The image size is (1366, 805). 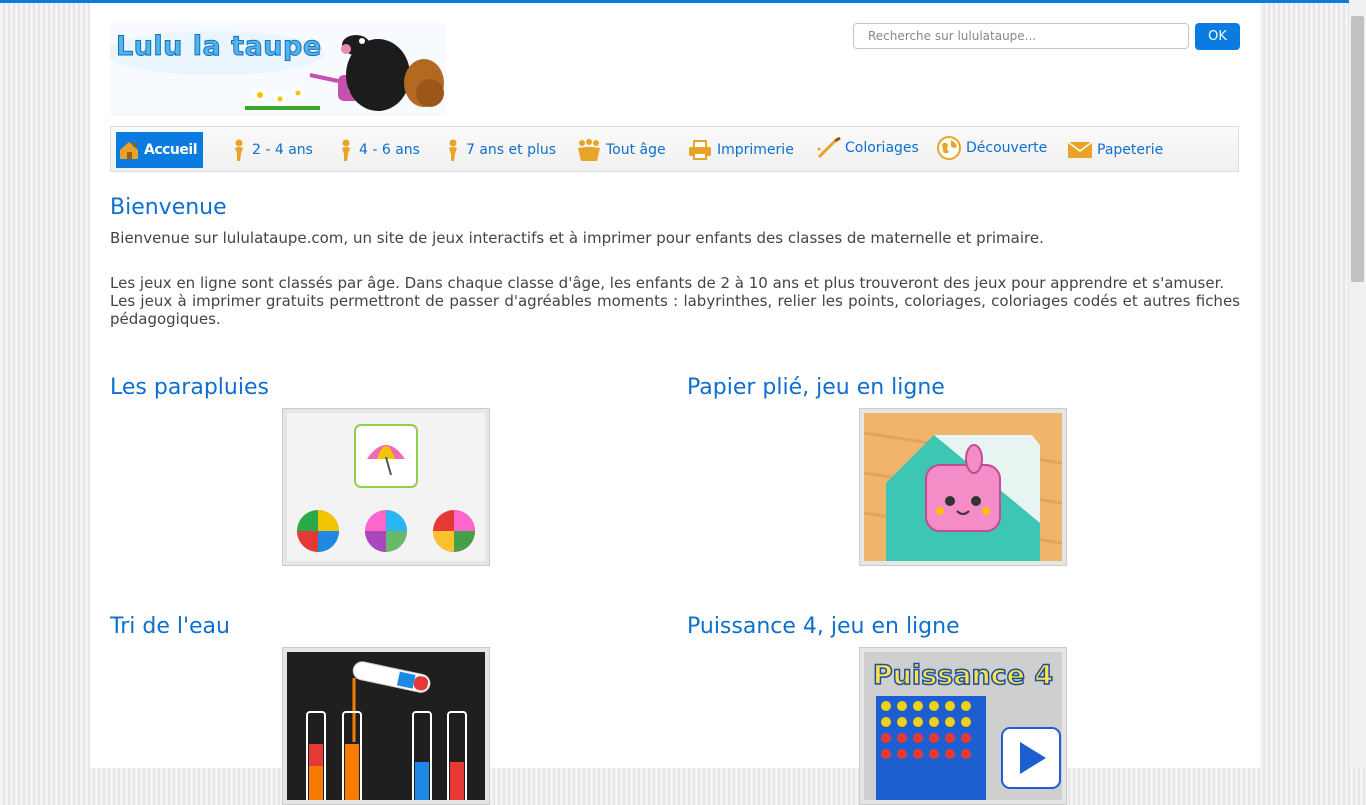 What do you see at coordinates (168, 207) in the screenshot?
I see `welcome-title: Bienvenue` at bounding box center [168, 207].